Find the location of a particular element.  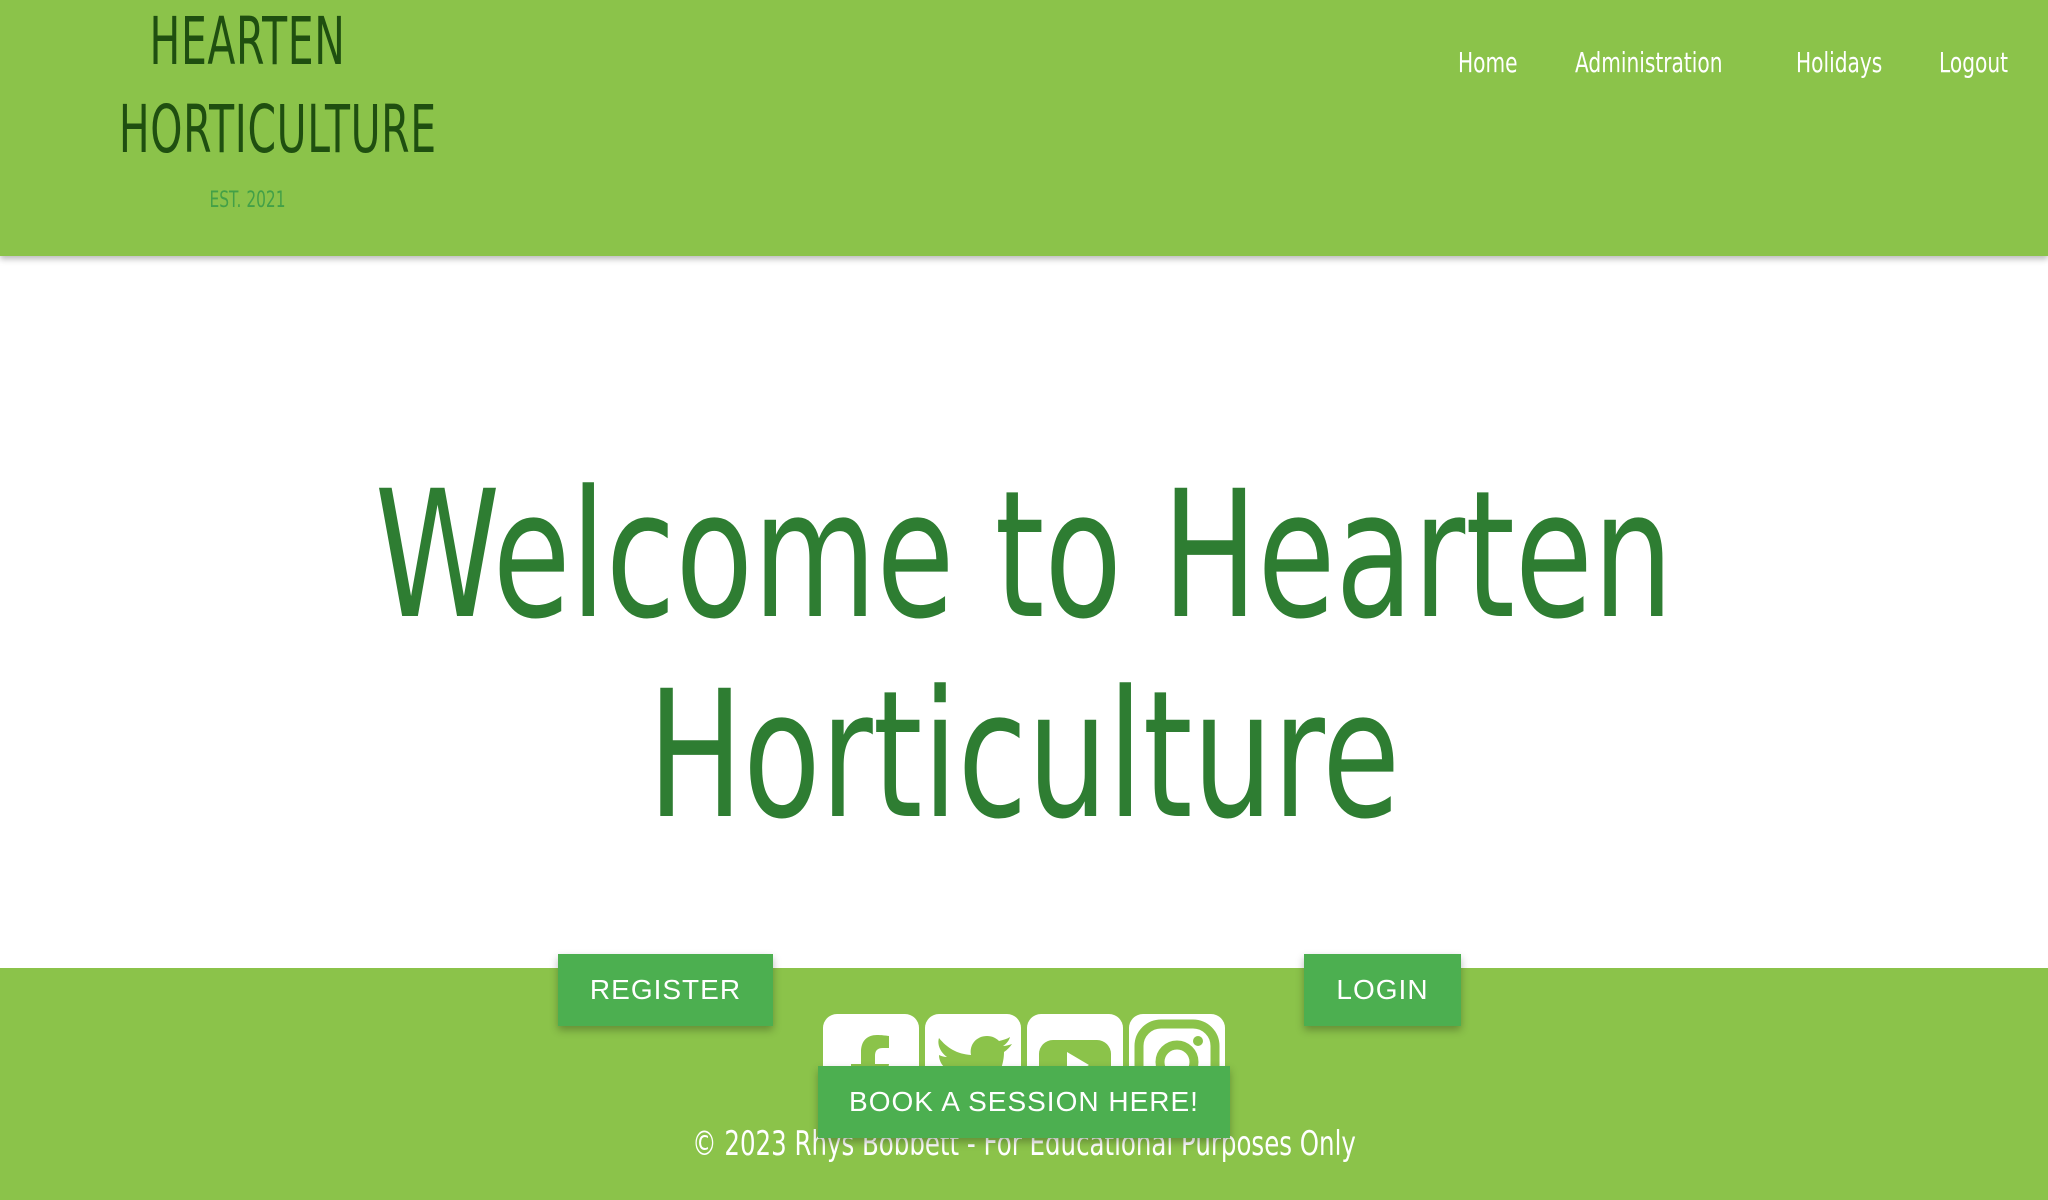

book-session-button: BOOK A SESSION HERE! is located at coordinates (1024, 1102).